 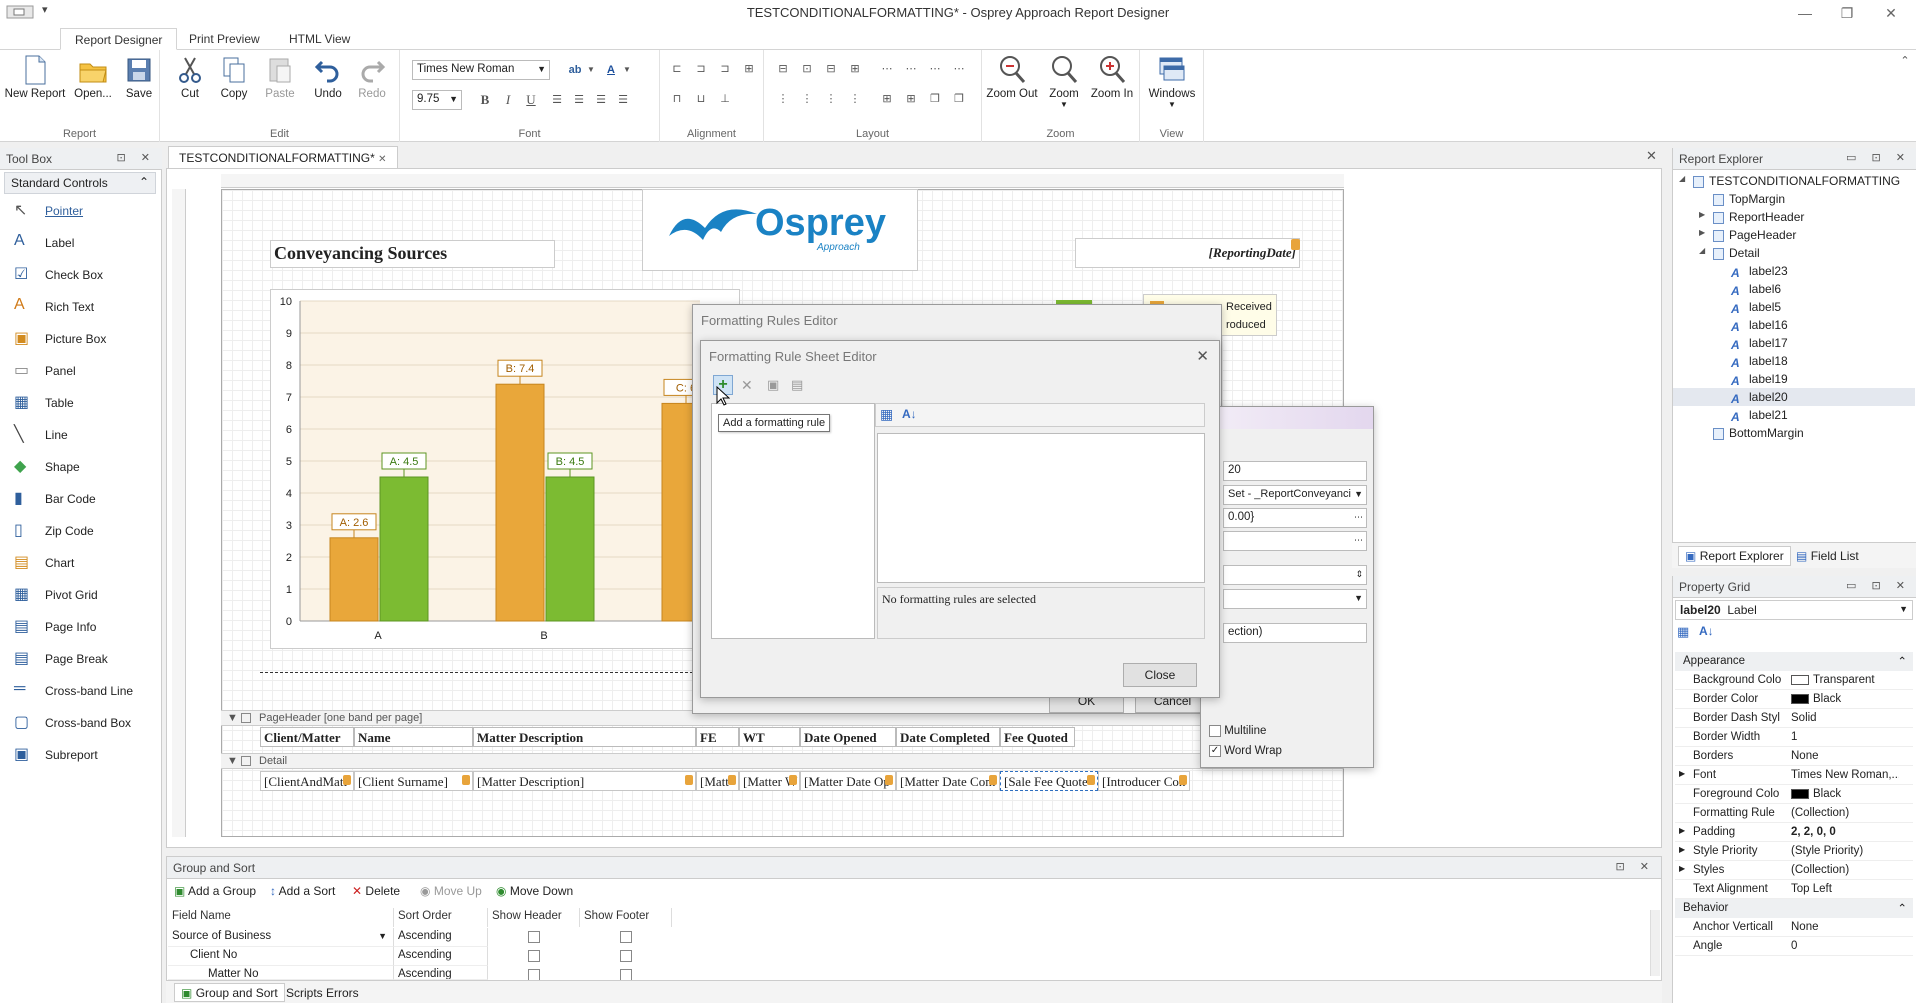 What do you see at coordinates (437, 100) in the screenshot?
I see `font-size-combo: 9.75 ▼` at bounding box center [437, 100].